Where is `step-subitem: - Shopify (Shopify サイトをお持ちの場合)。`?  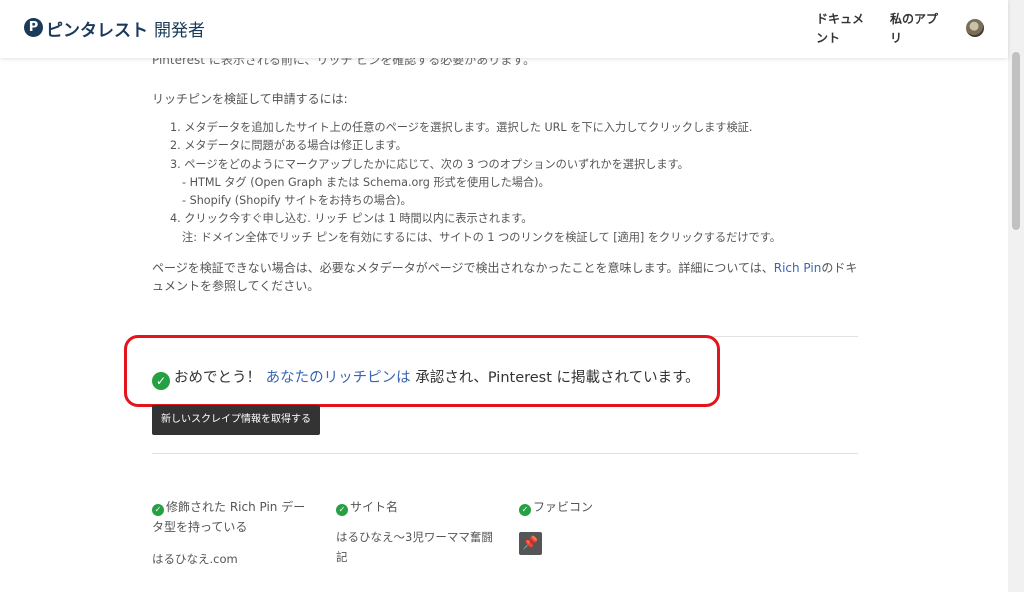
step-subitem: - Shopify (Shopify サイトをお持ちの場合)。 is located at coordinates (297, 201).